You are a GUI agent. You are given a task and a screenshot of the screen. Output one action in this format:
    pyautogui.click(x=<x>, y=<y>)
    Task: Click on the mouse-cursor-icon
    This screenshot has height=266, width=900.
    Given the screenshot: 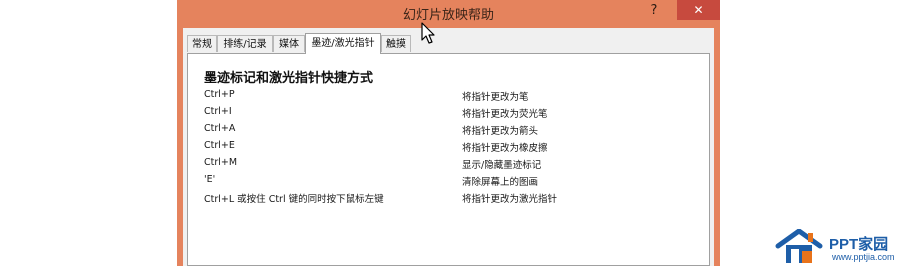 What is the action you would take?
    pyautogui.click(x=428, y=33)
    